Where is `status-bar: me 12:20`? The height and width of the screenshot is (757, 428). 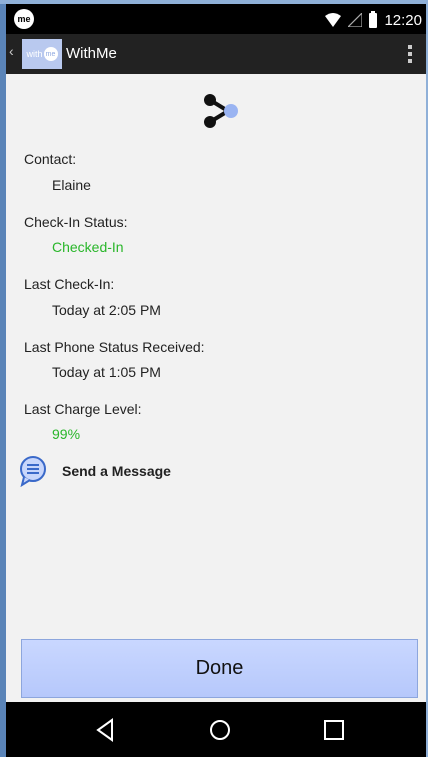 status-bar: me 12:20 is located at coordinates (216, 19).